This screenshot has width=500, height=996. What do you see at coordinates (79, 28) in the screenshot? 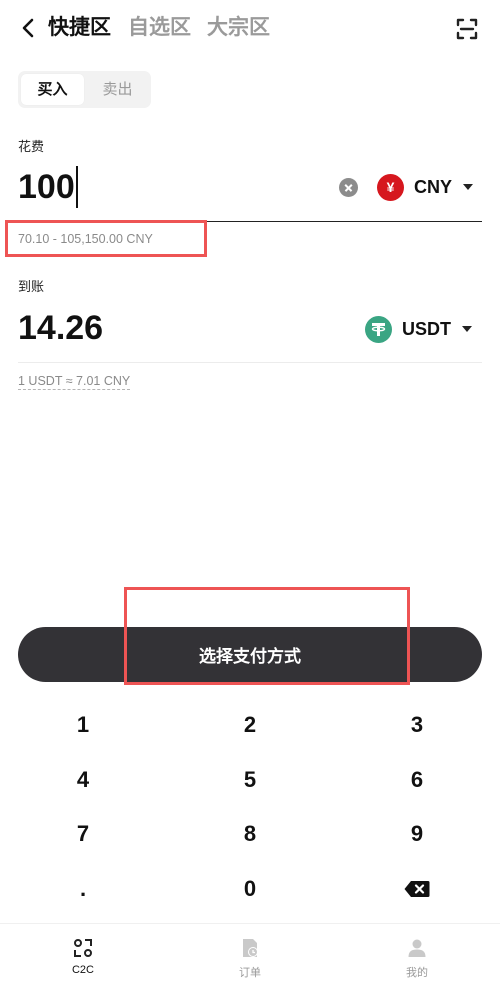
I see `tab-quick: 快捷区` at bounding box center [79, 28].